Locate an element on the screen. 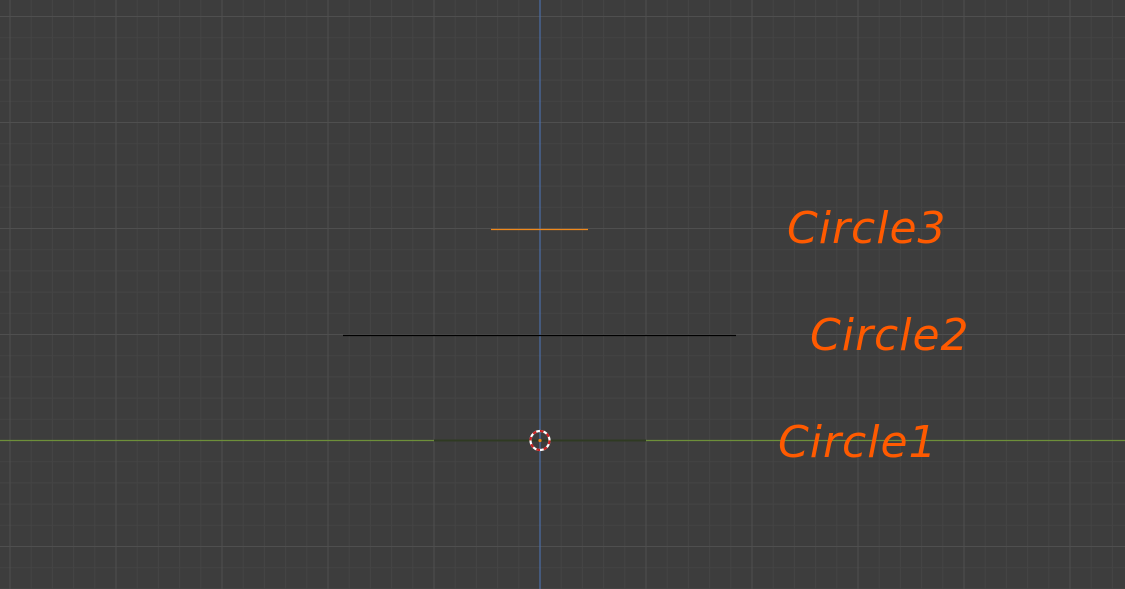 The width and height of the screenshot is (1125, 589). annotation-circle3: Circle3 is located at coordinates (867, 228).